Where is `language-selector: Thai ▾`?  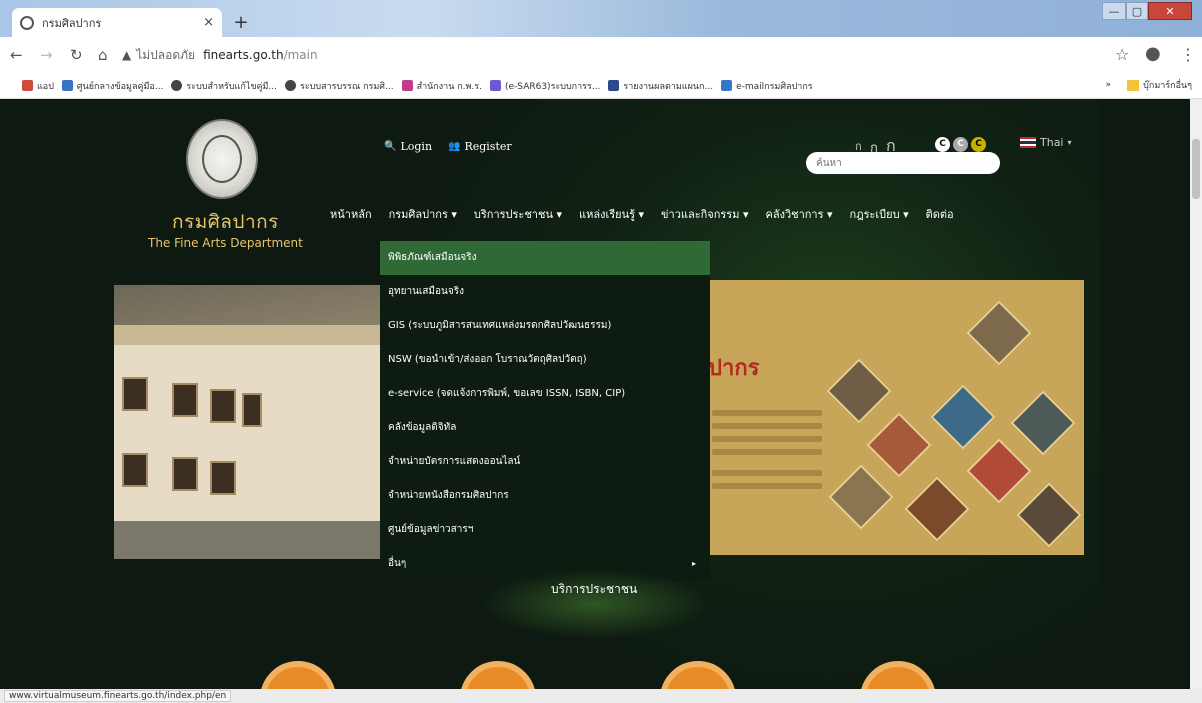 language-selector: Thai ▾ is located at coordinates (1046, 142).